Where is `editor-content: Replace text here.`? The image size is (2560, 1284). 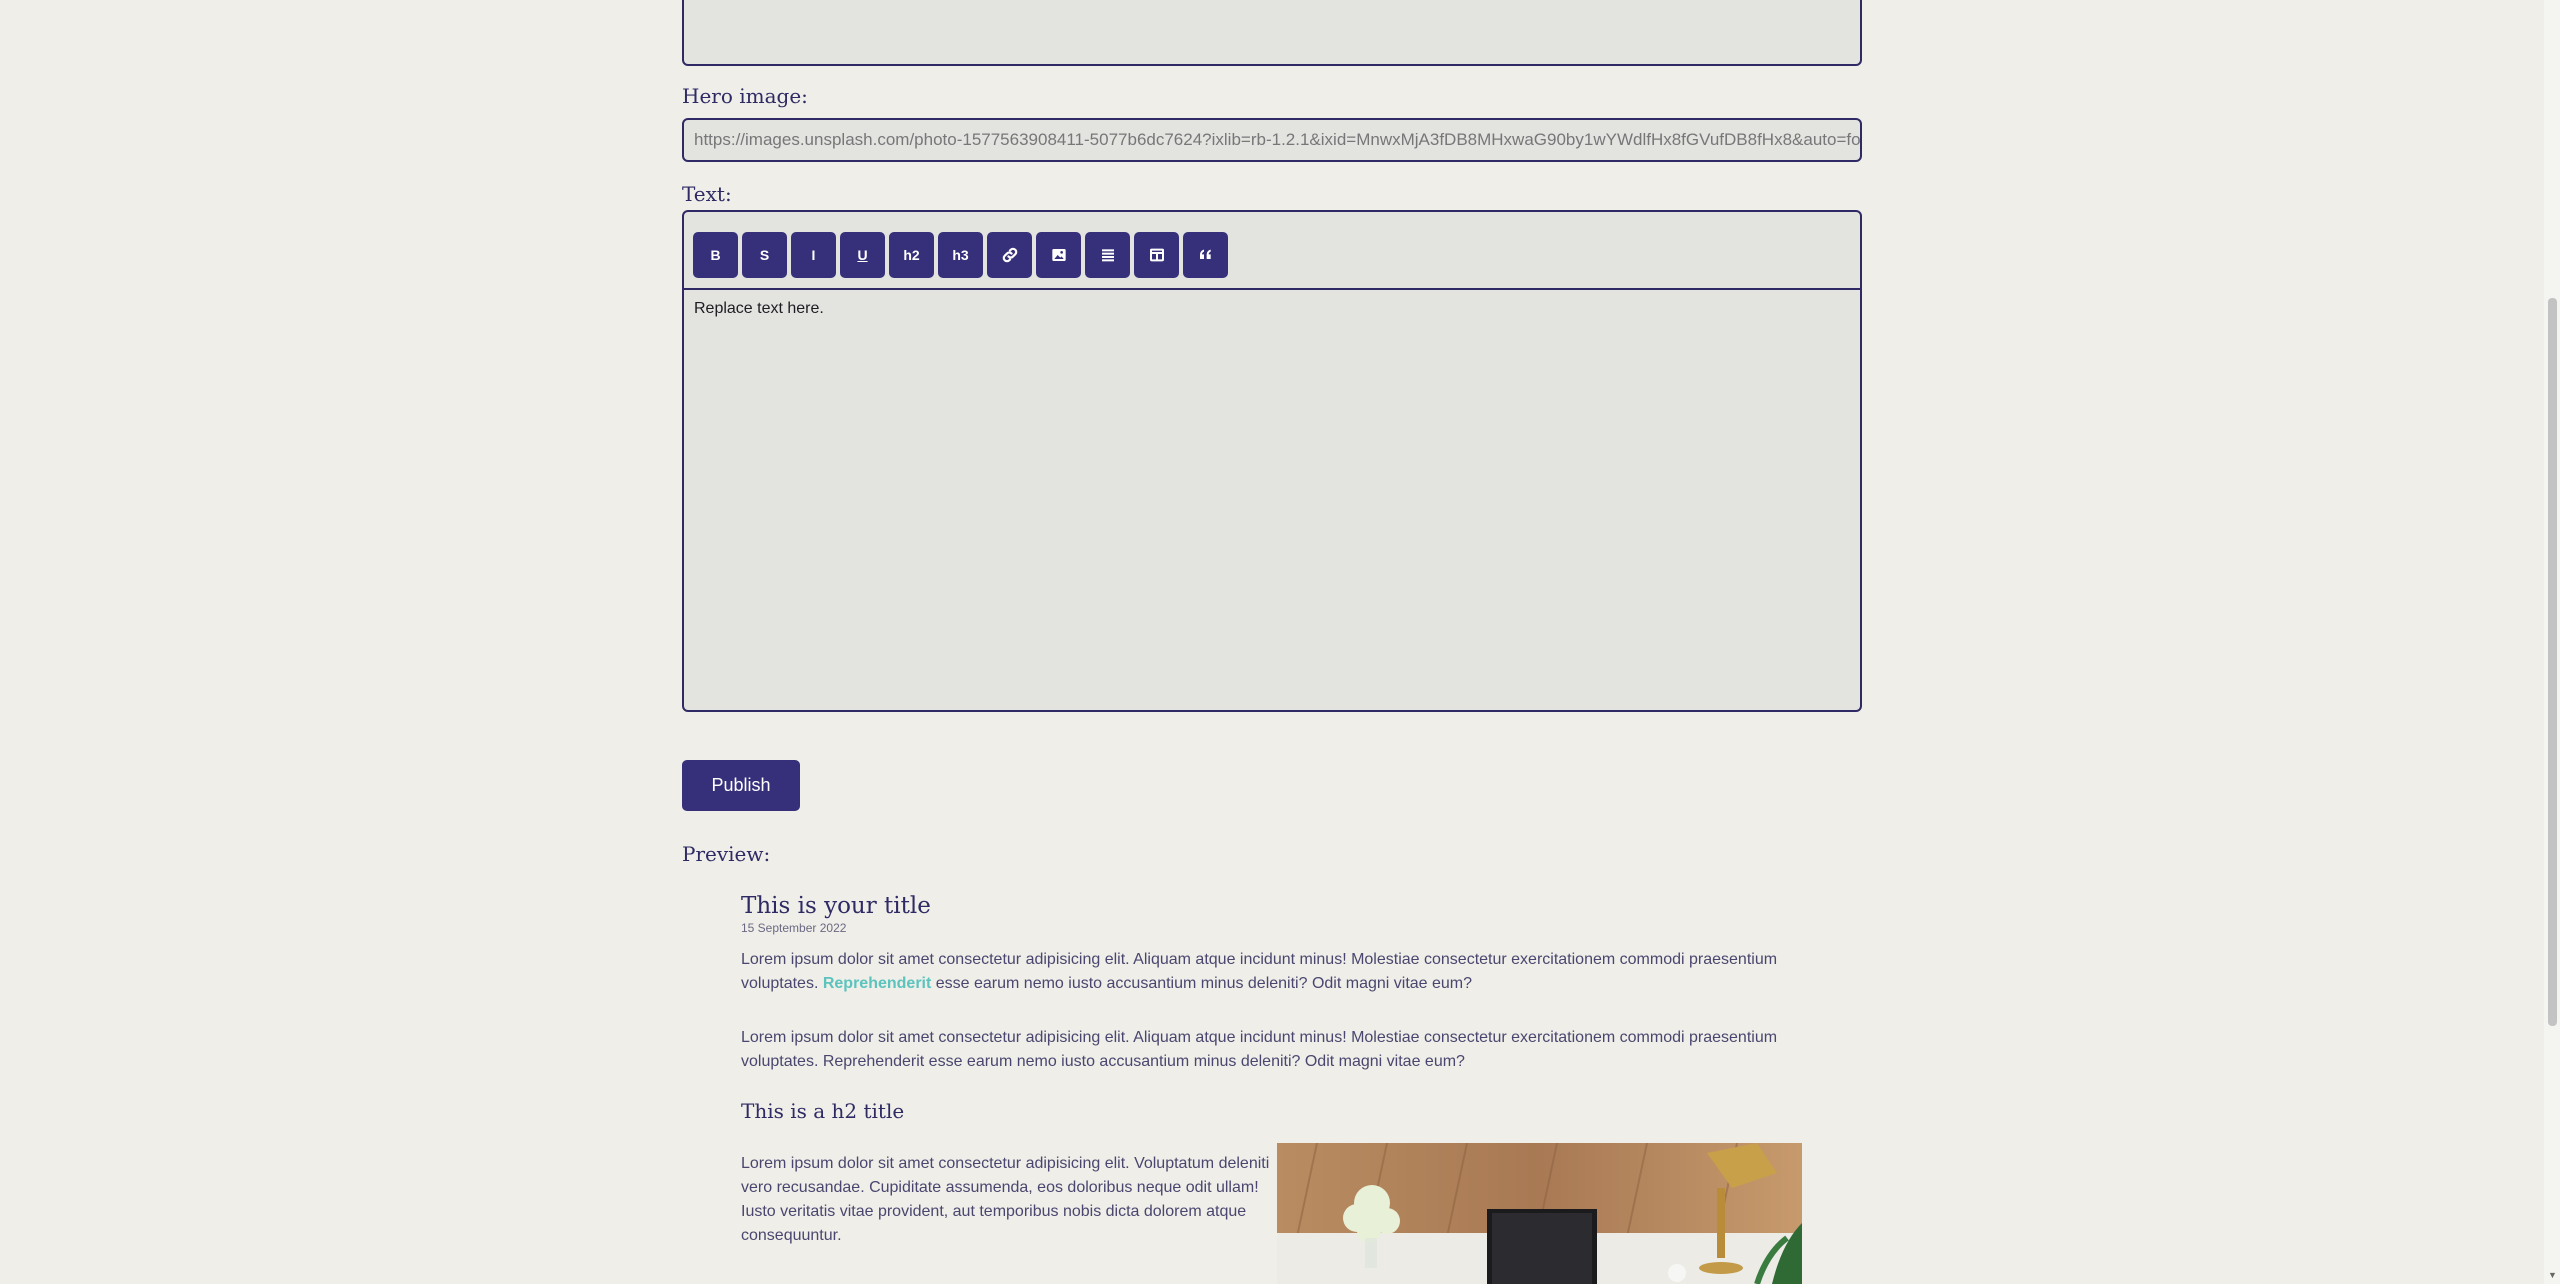 editor-content: Replace text here. is located at coordinates (759, 309).